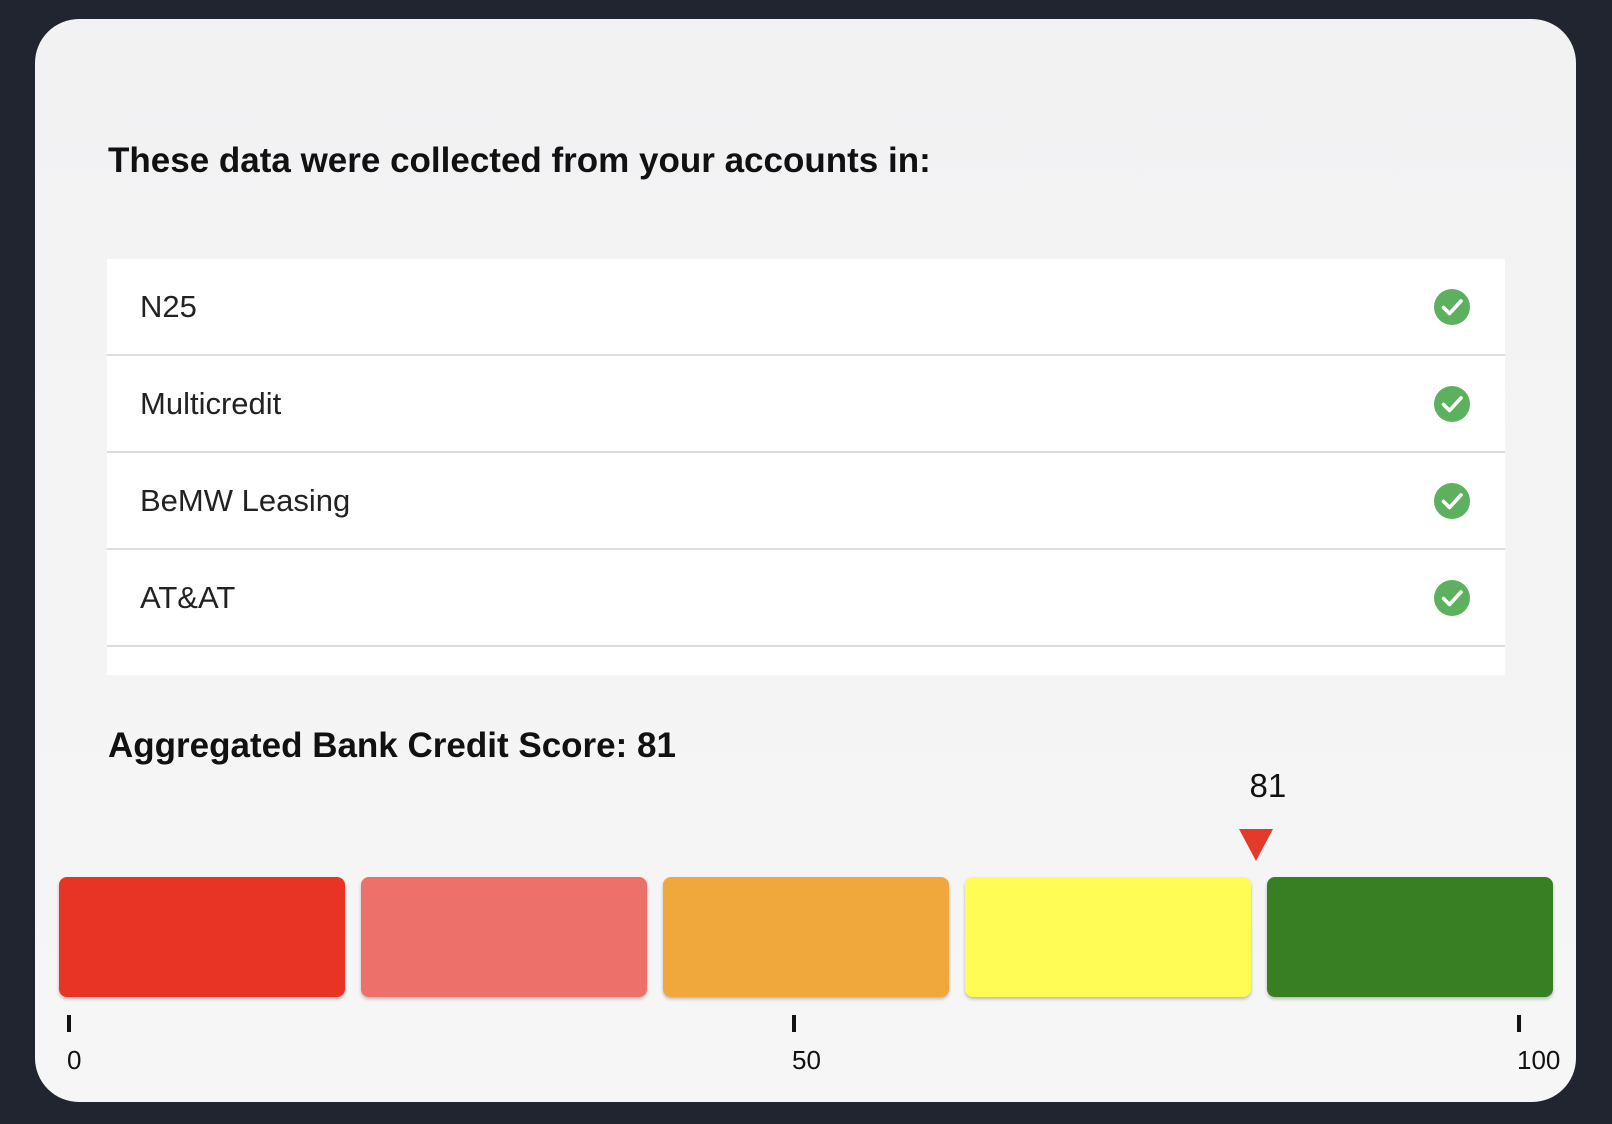 This screenshot has width=1612, height=1124. I want to click on account-row: BeMW Leasing, so click(806, 501).